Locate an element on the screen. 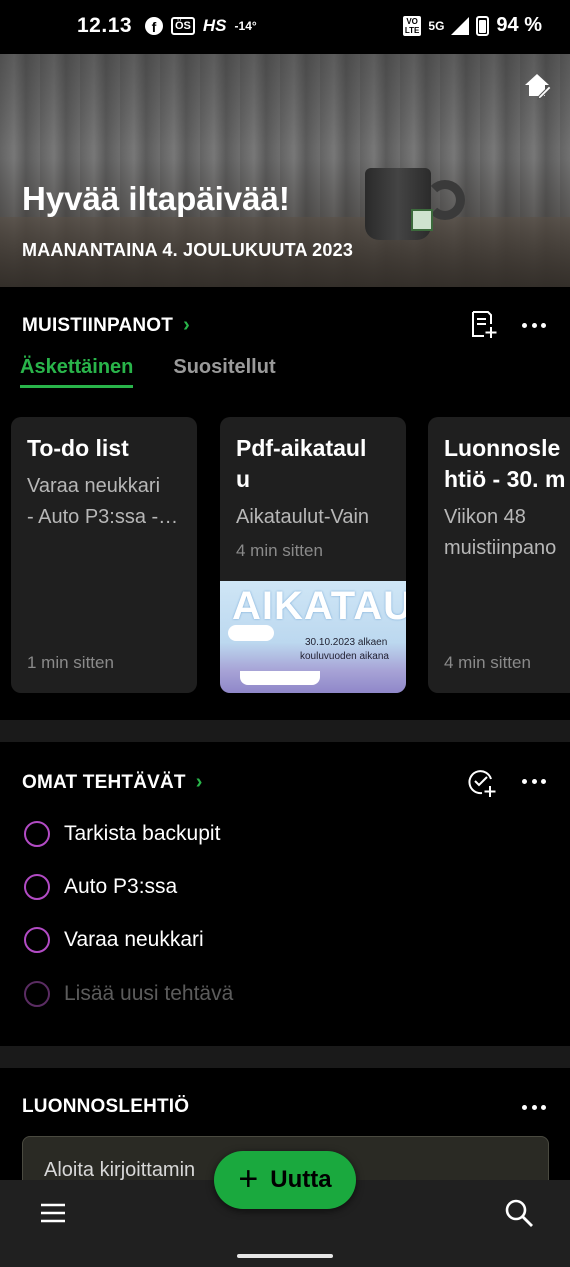 The height and width of the screenshot is (1267, 570). task-item: Tarkista backupit is located at coordinates (122, 834).